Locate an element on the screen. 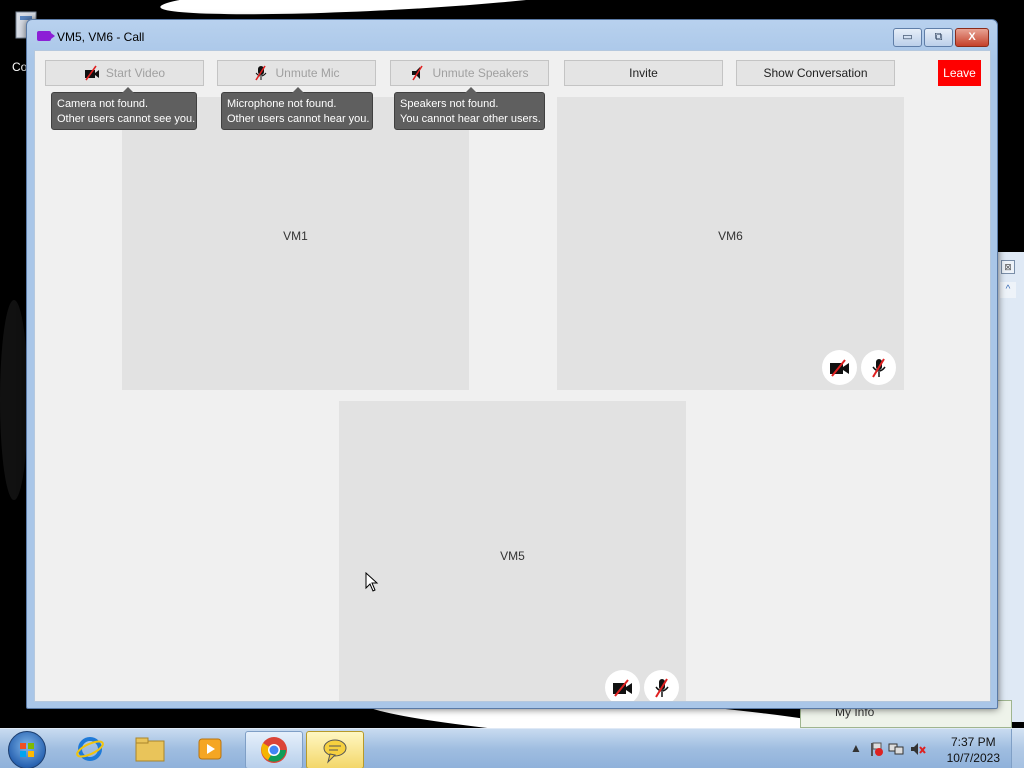  windows-logo-icon is located at coordinates (27, 750).